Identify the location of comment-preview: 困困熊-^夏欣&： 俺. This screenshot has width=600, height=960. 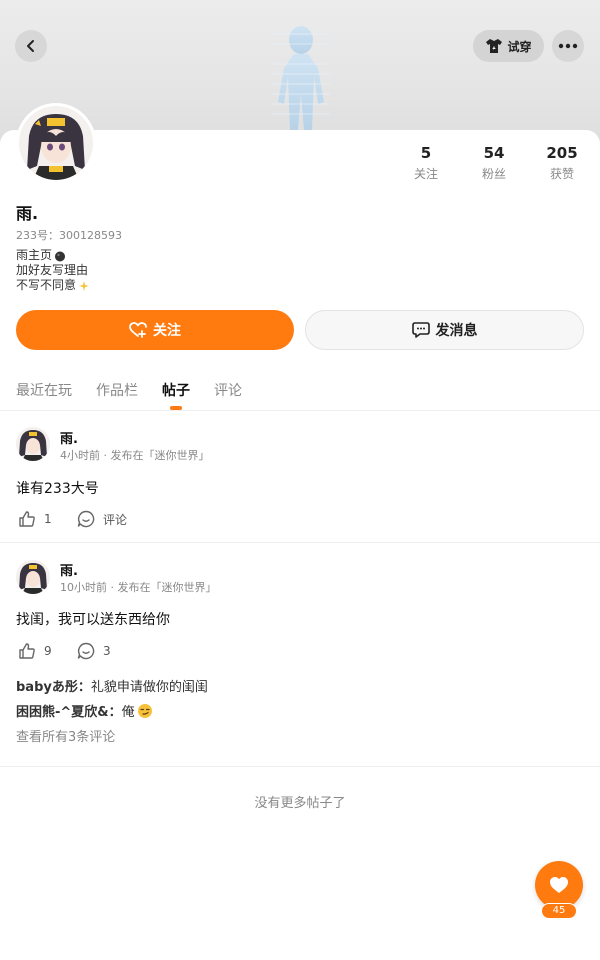
(84, 710).